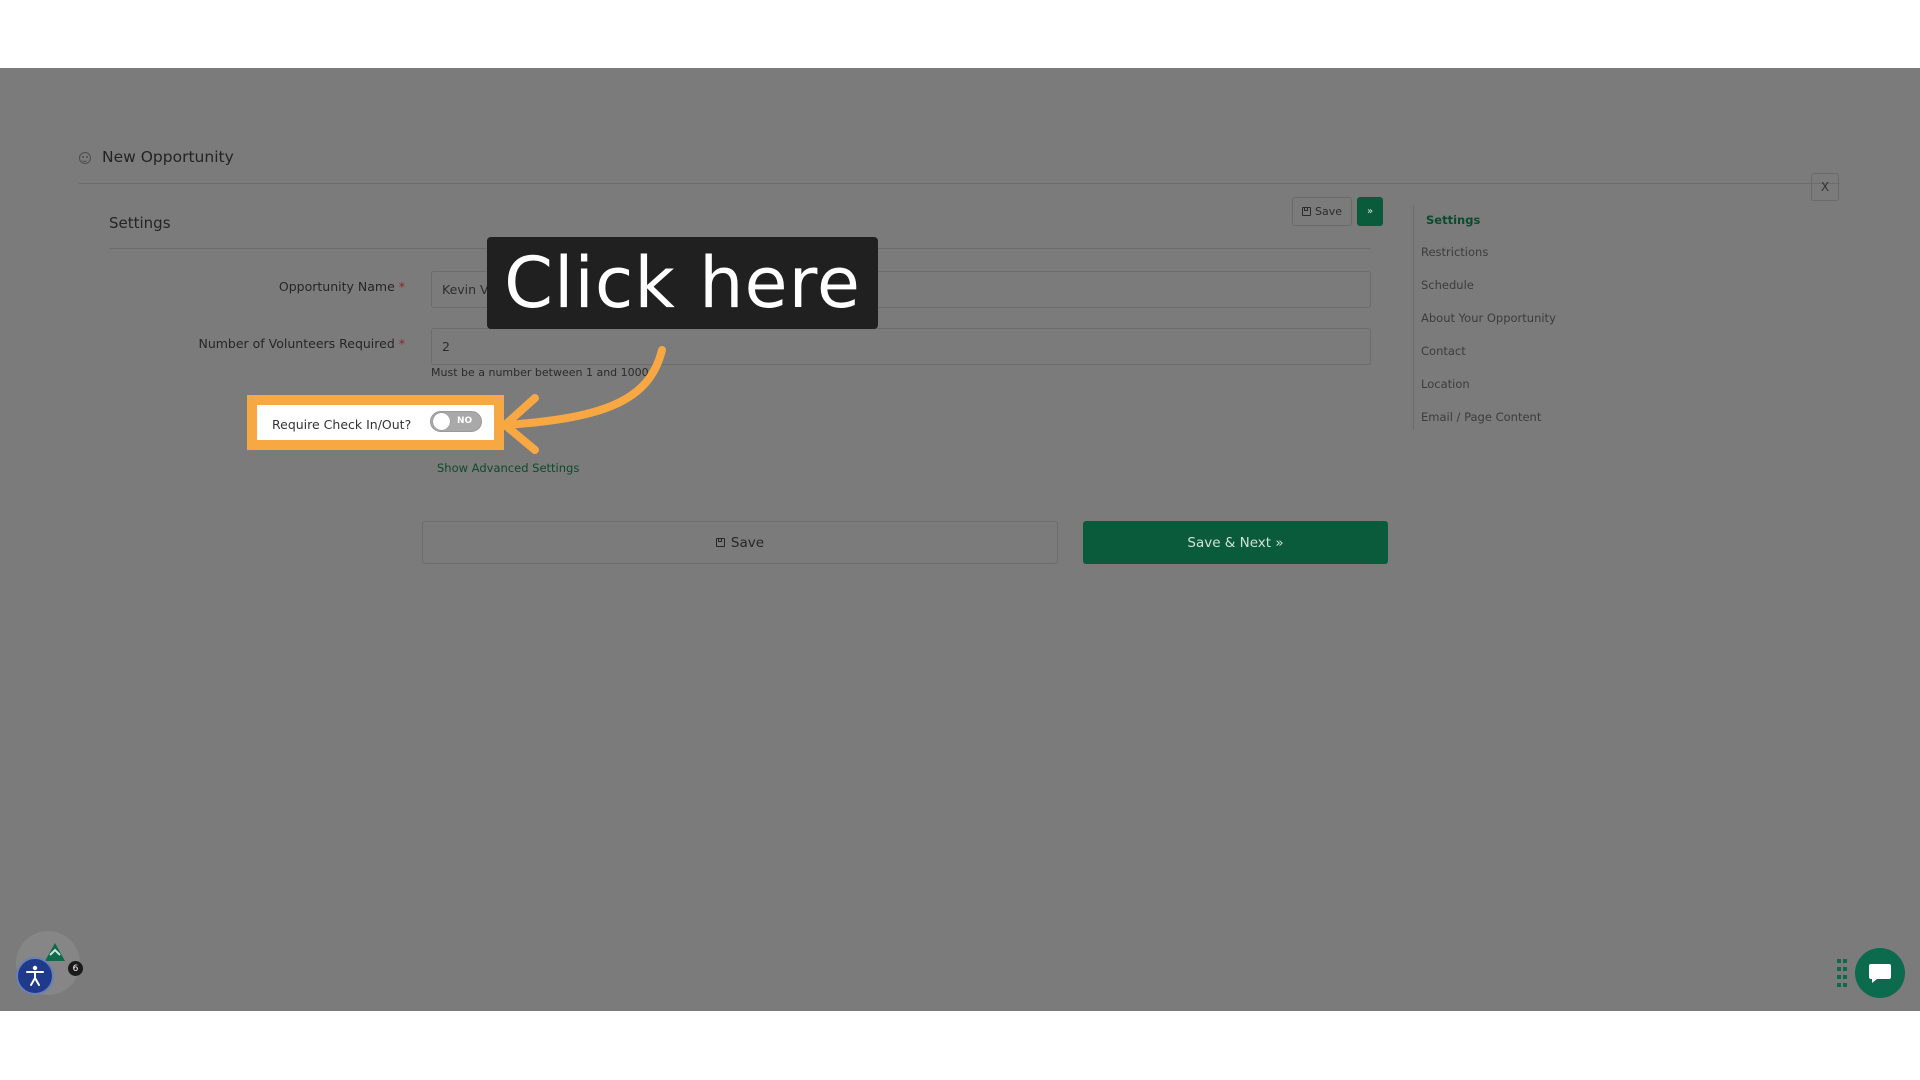 The height and width of the screenshot is (1080, 1920). Describe the element at coordinates (1447, 285) in the screenshot. I see `nav-item-schedule: Schedule` at that location.